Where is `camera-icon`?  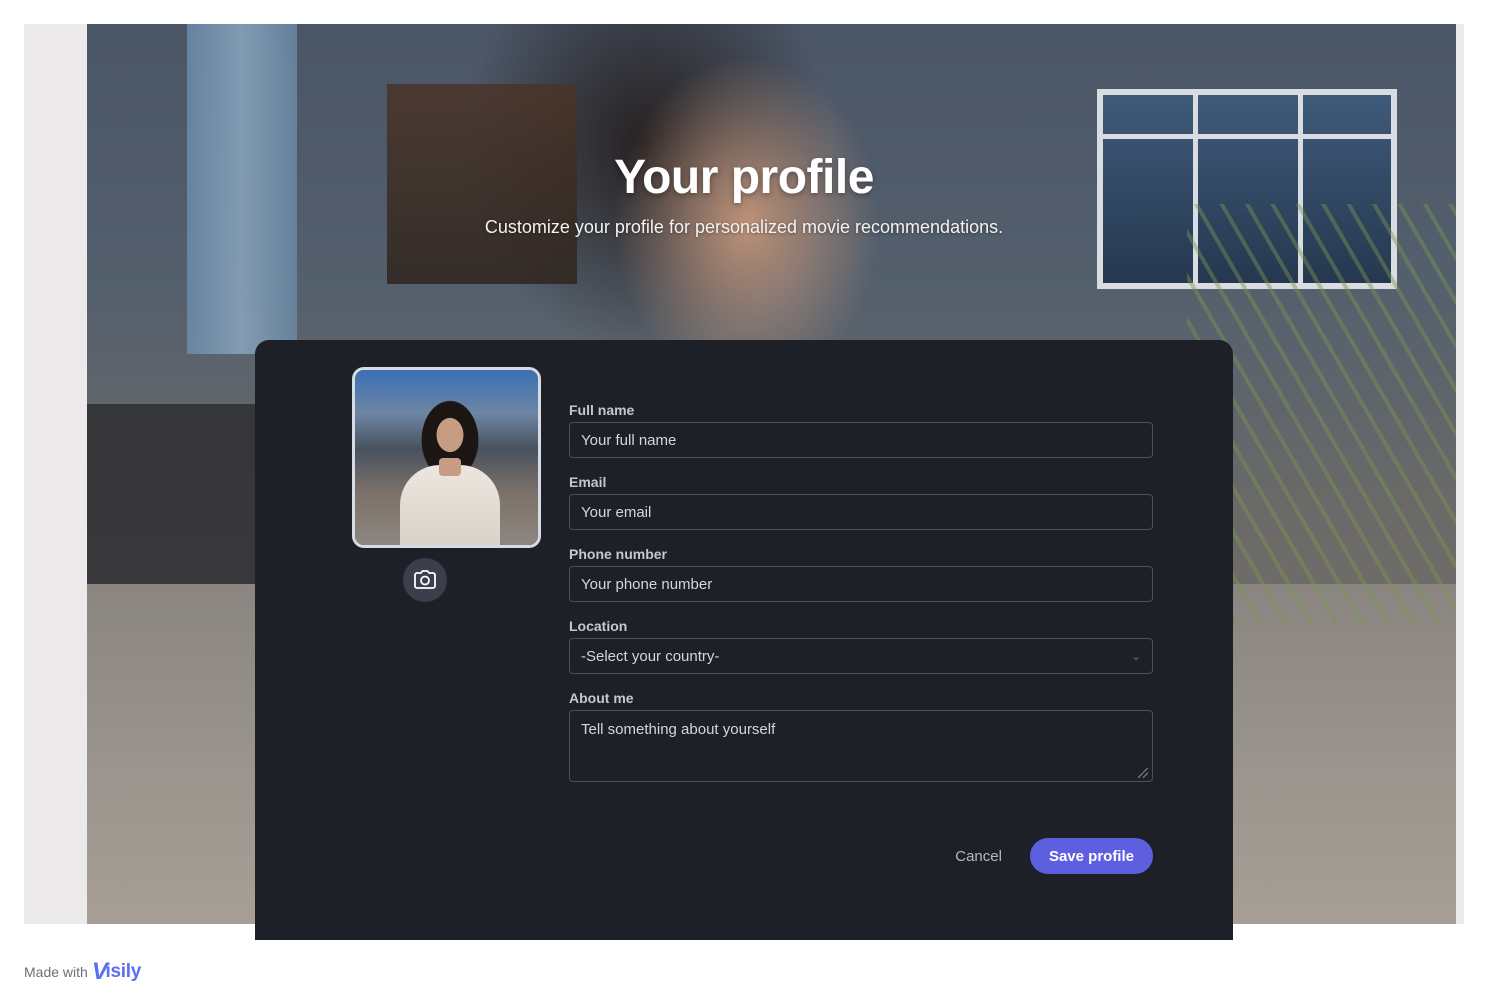
camera-icon is located at coordinates (425, 579).